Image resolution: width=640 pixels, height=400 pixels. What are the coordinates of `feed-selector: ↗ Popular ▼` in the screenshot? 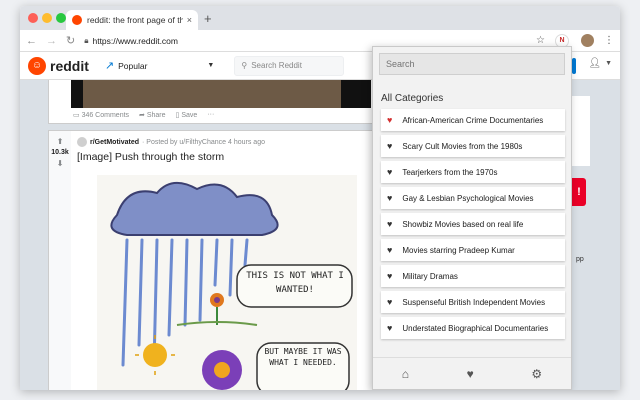 It's located at (159, 65).